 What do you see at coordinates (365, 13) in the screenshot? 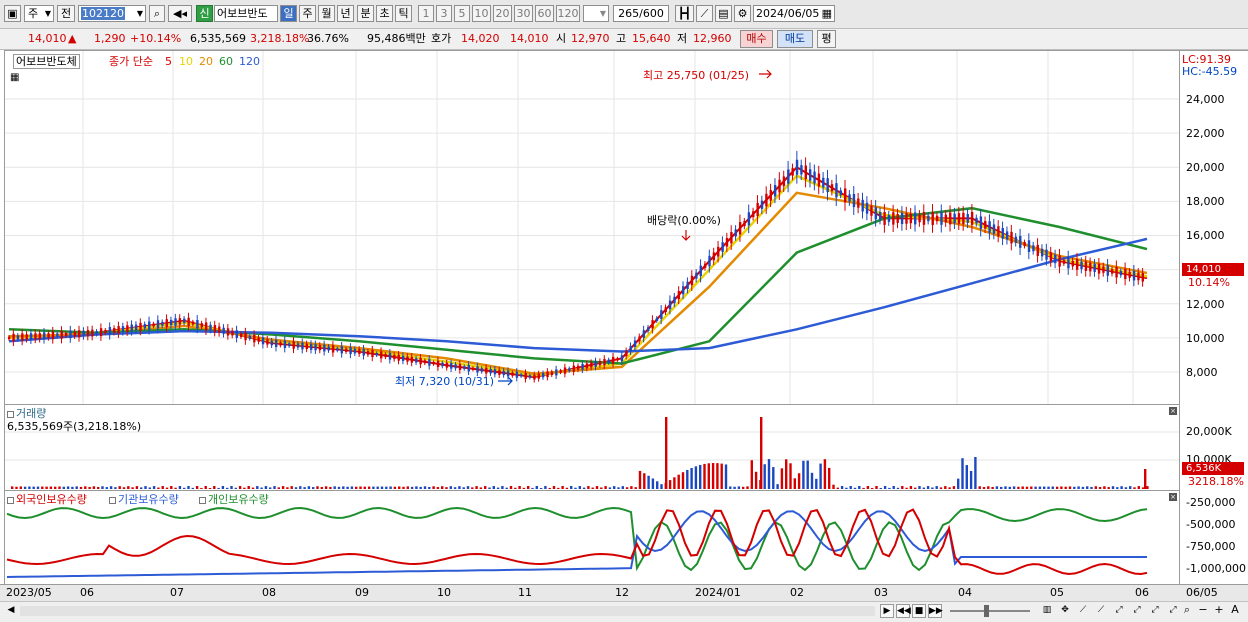
I see `period-minute-button: 분` at bounding box center [365, 13].